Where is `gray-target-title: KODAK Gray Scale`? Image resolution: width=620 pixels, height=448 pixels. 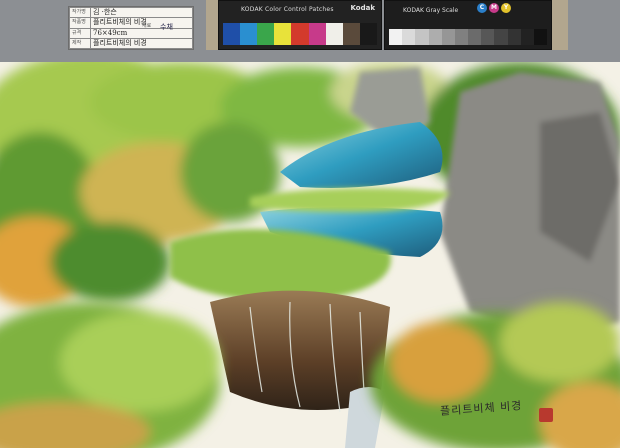
gray-target-title: KODAK Gray Scale is located at coordinates (431, 10).